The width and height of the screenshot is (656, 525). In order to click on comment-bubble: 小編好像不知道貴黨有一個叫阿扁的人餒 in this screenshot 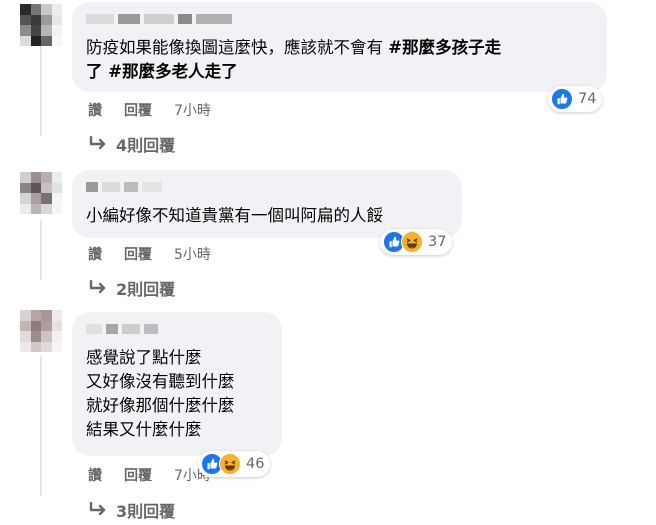, I will do `click(267, 204)`.